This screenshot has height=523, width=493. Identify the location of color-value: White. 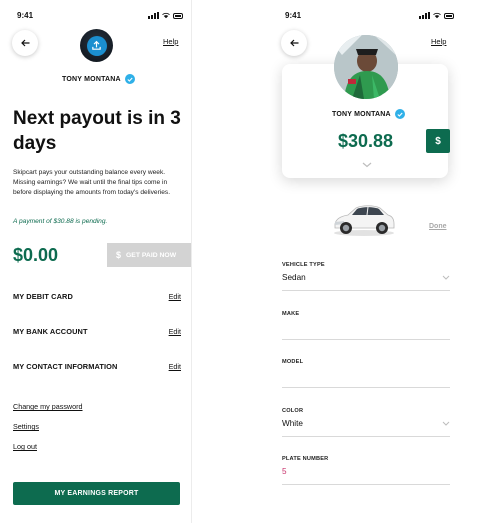
(292, 423).